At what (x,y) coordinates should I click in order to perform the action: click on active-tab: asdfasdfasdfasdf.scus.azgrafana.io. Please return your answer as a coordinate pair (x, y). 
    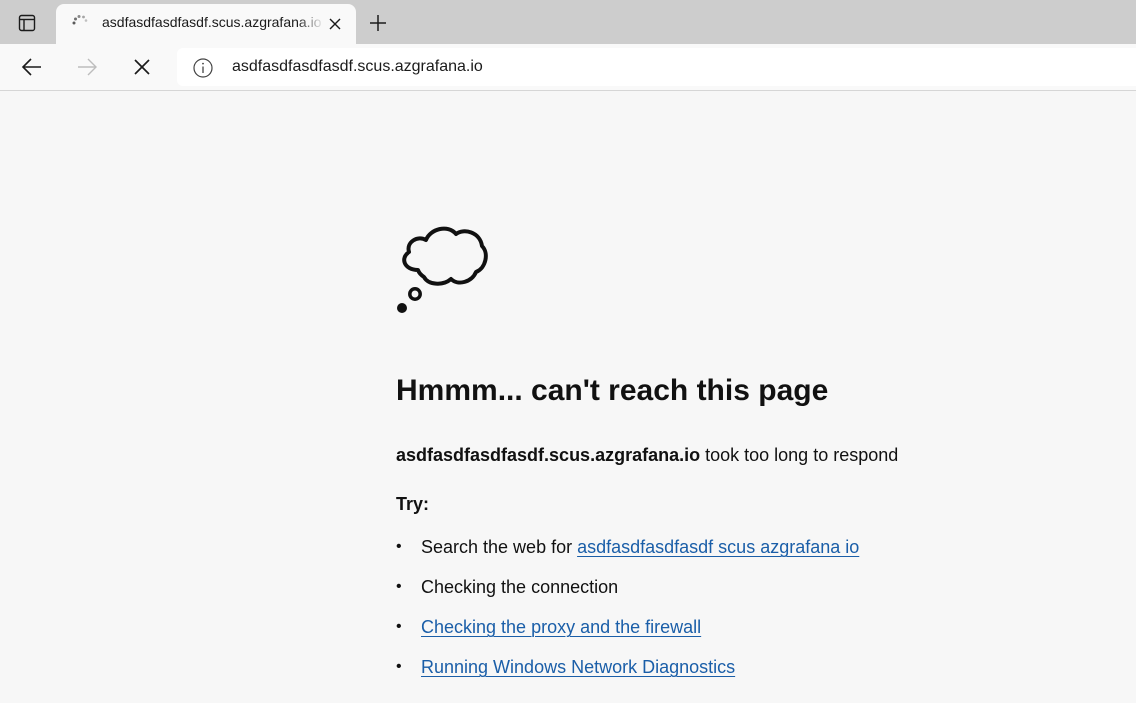
    Looking at the image, I should click on (206, 24).